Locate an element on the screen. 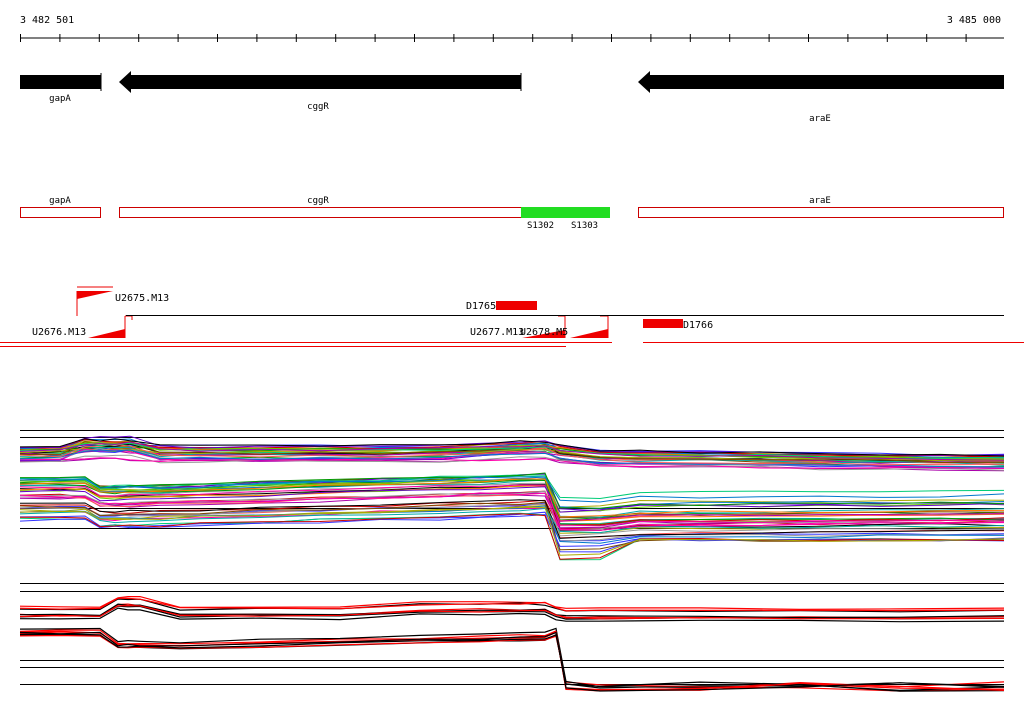  probe-label-u2677: U2677.M13 is located at coordinates (497, 332).